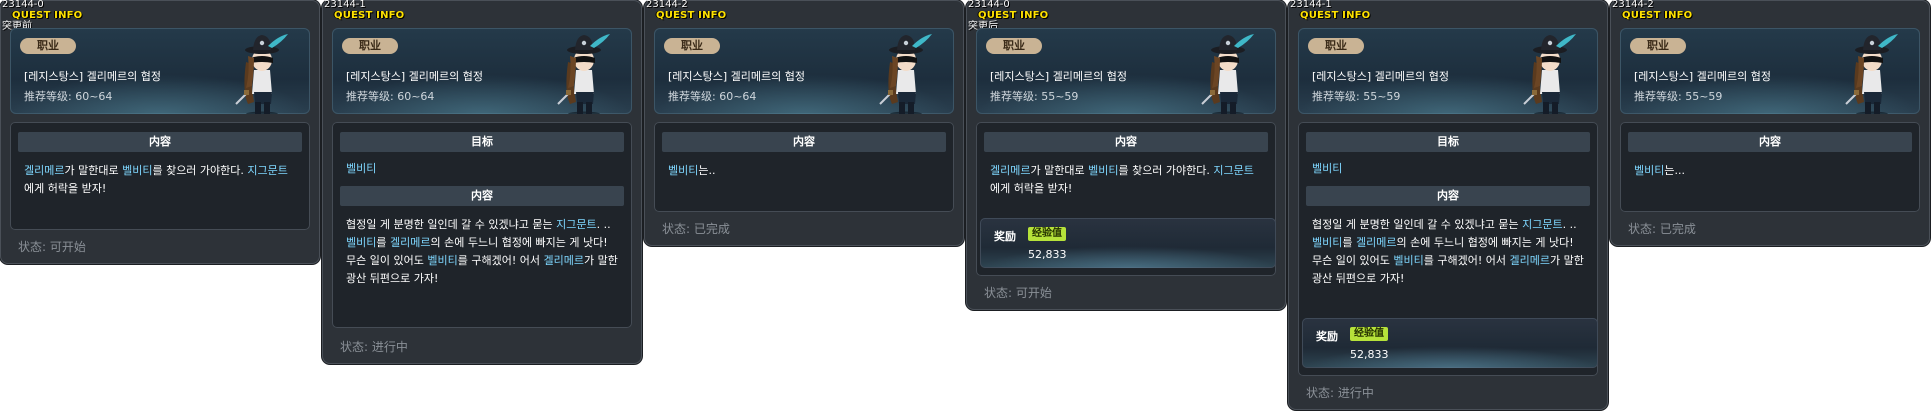  What do you see at coordinates (1349, 242) in the screenshot?
I see `description-text: 를` at bounding box center [1349, 242].